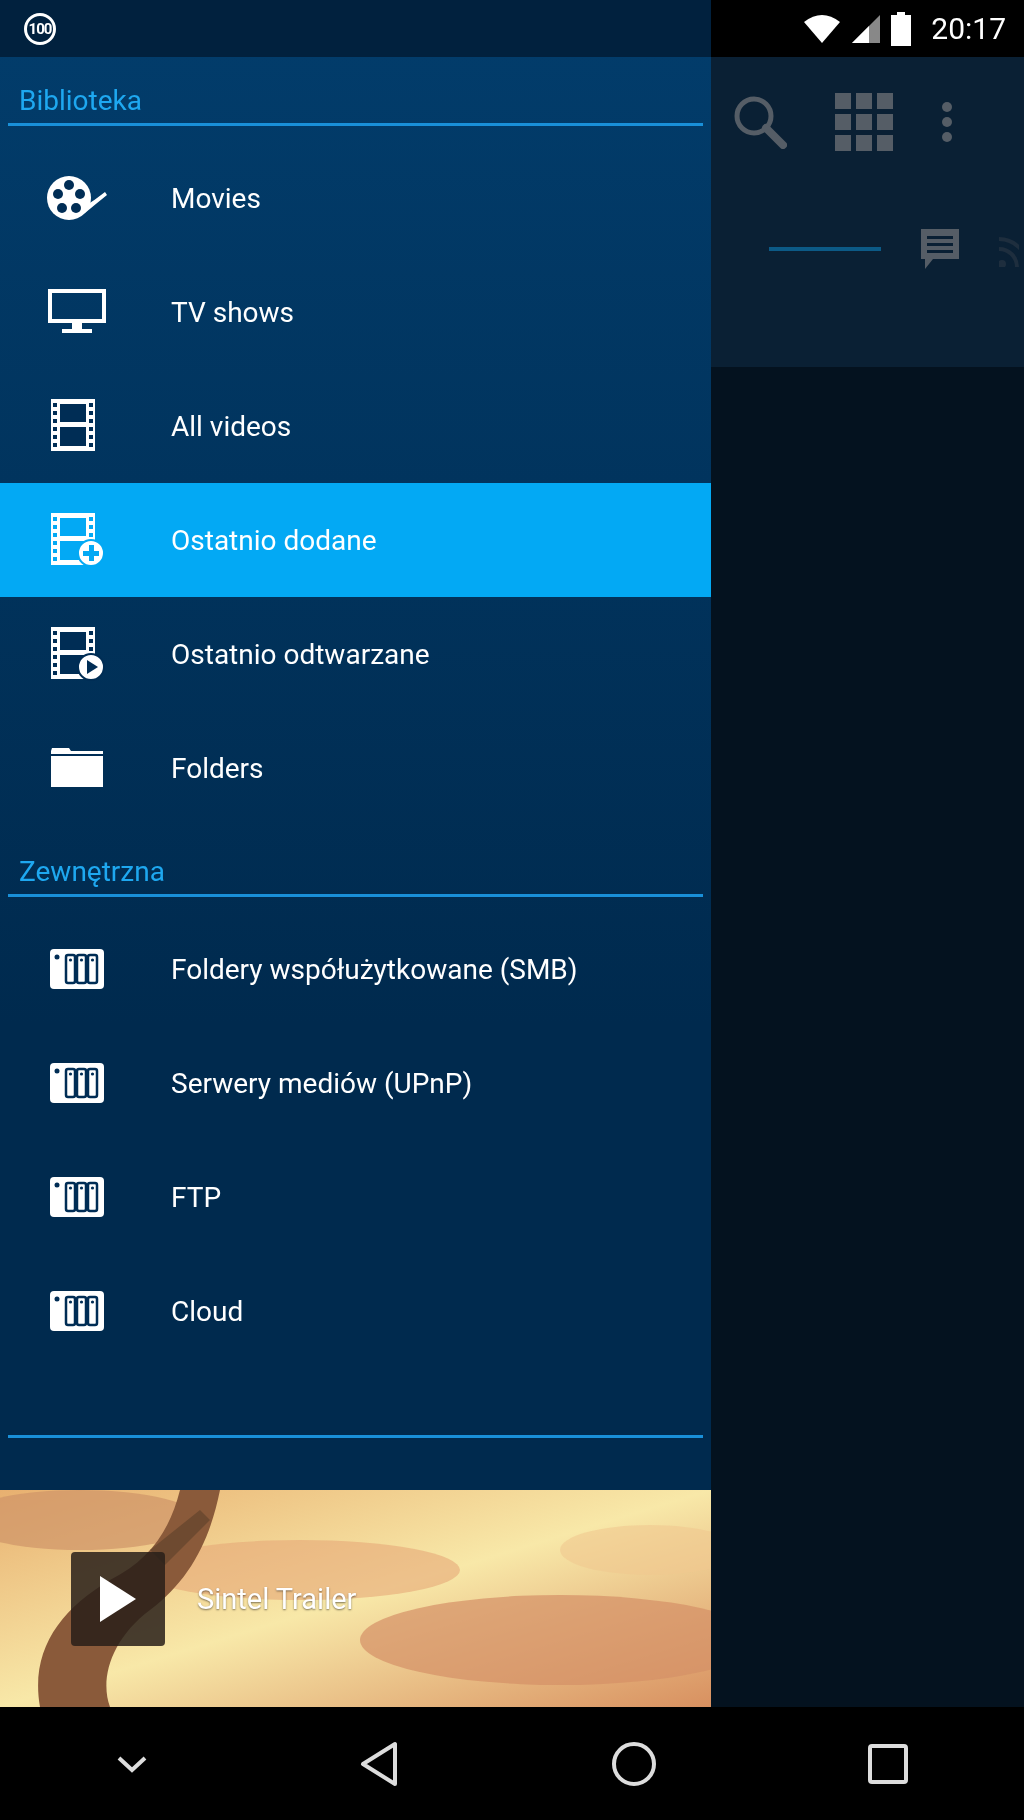 The width and height of the screenshot is (1024, 1820). What do you see at coordinates (76, 312) in the screenshot?
I see `monitor-icon` at bounding box center [76, 312].